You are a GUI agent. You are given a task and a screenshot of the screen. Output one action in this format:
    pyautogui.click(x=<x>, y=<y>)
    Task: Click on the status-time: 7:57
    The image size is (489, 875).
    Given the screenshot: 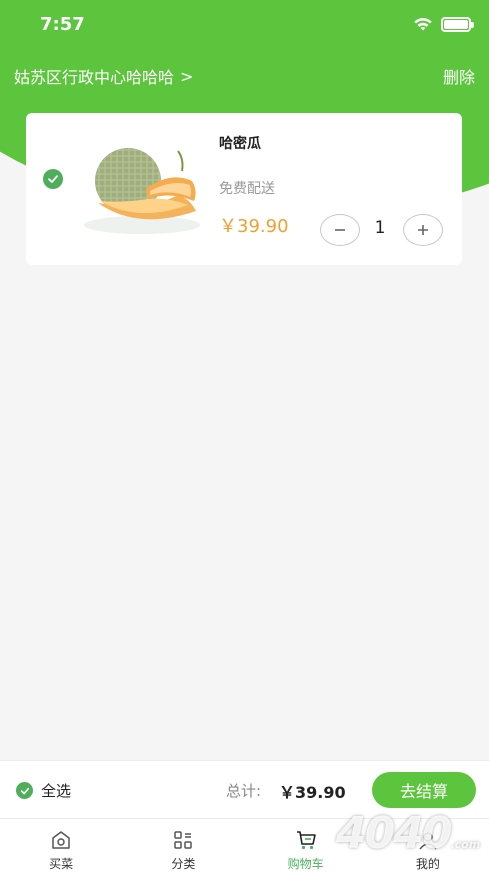 What is the action you would take?
    pyautogui.click(x=62, y=24)
    